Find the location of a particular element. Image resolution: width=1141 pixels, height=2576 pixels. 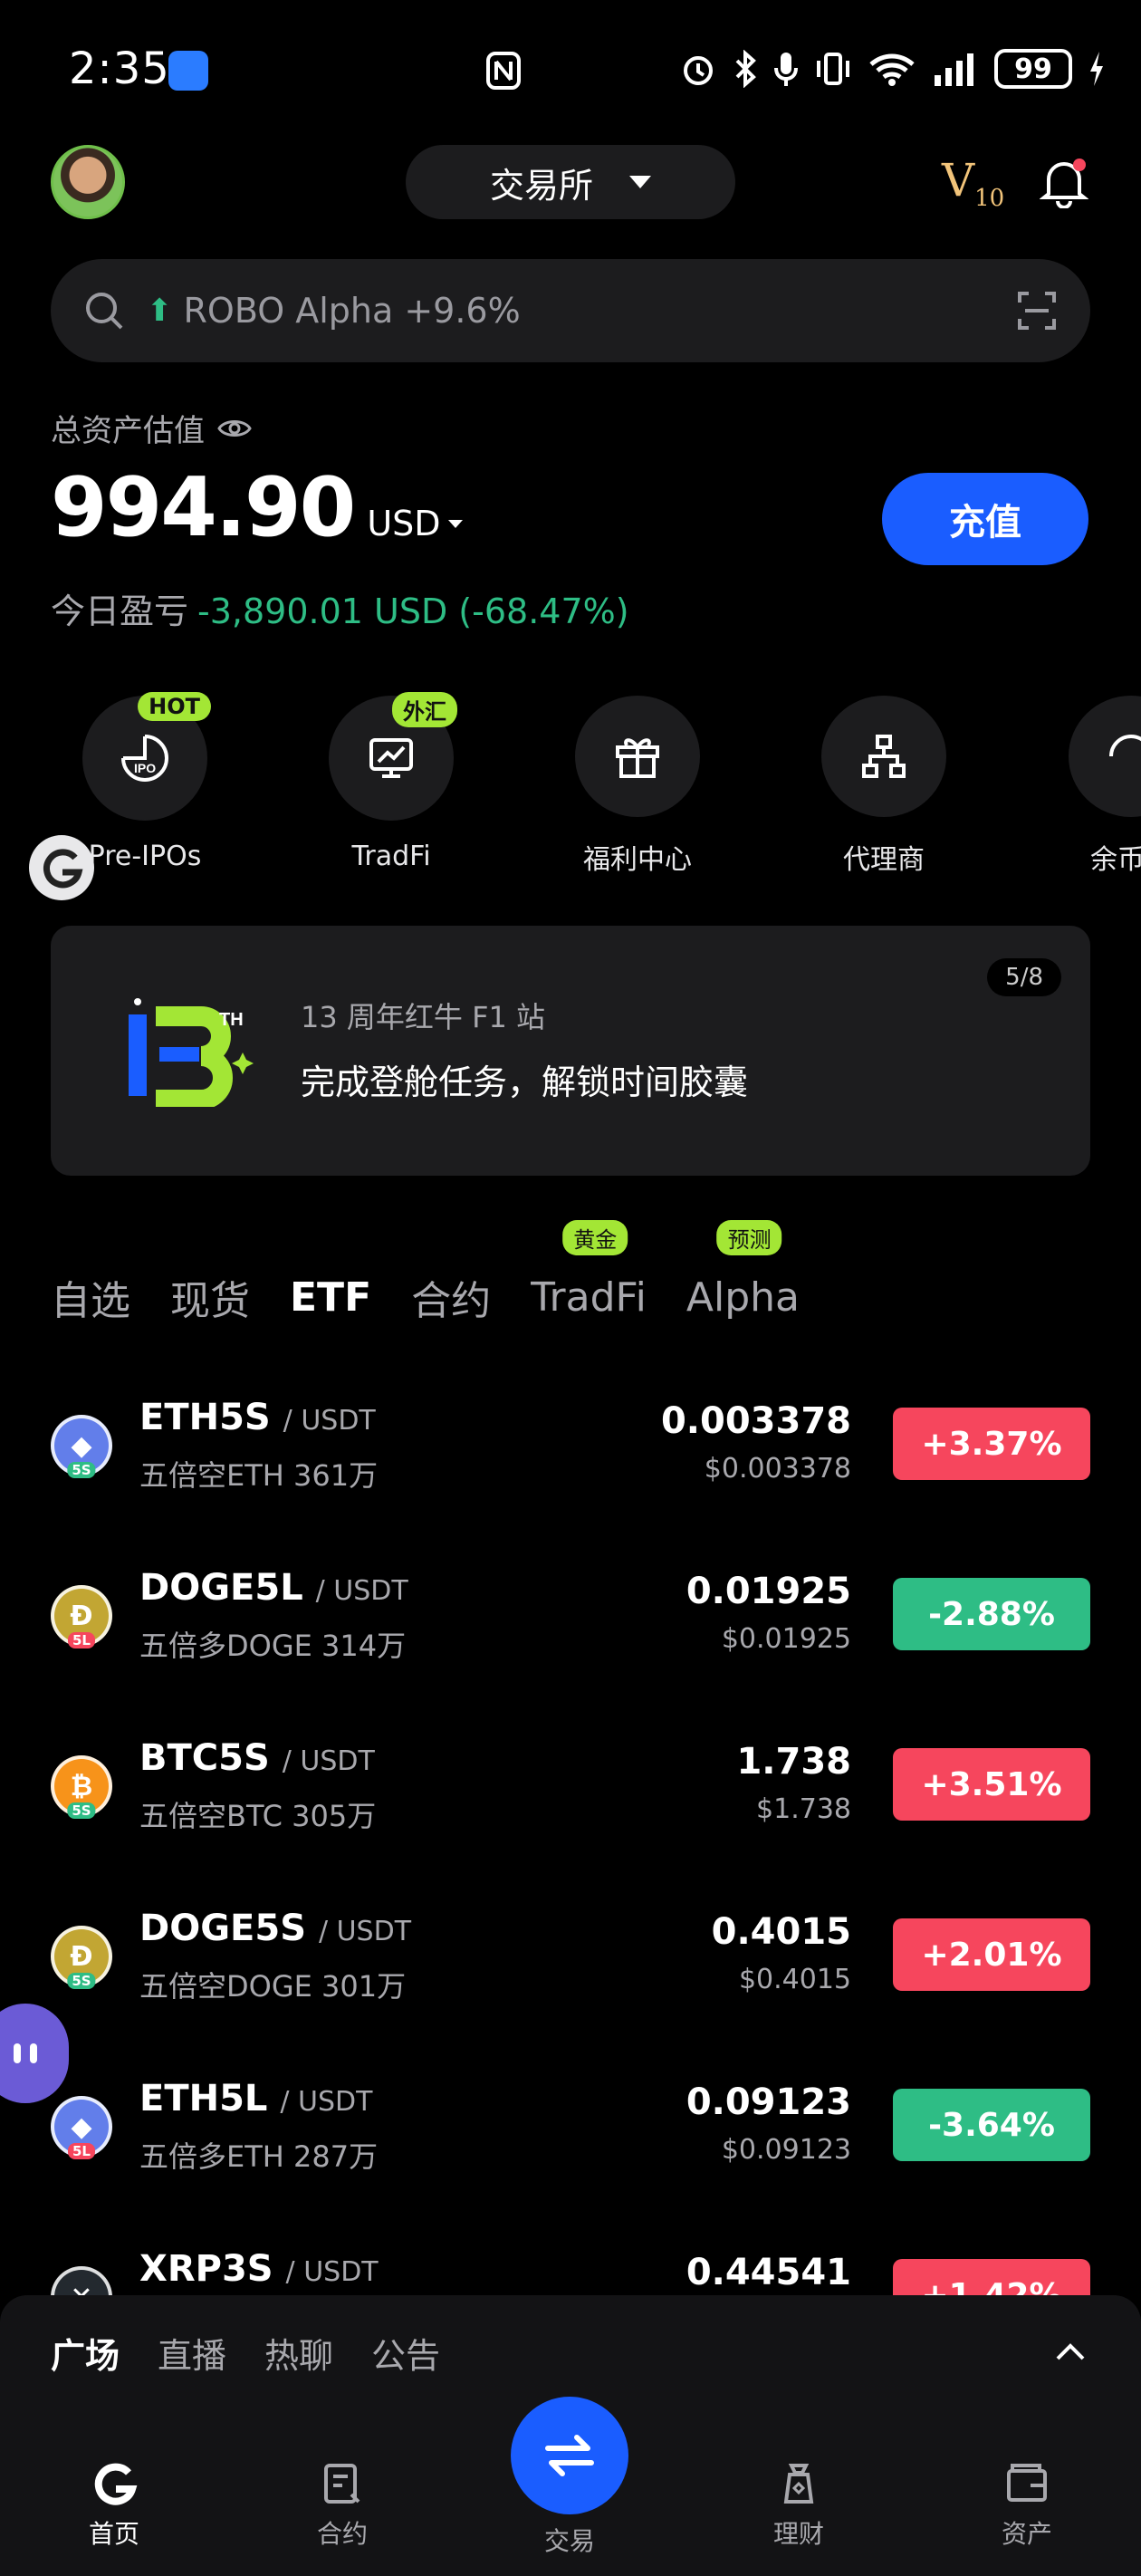

agent-icon is located at coordinates (884, 756).